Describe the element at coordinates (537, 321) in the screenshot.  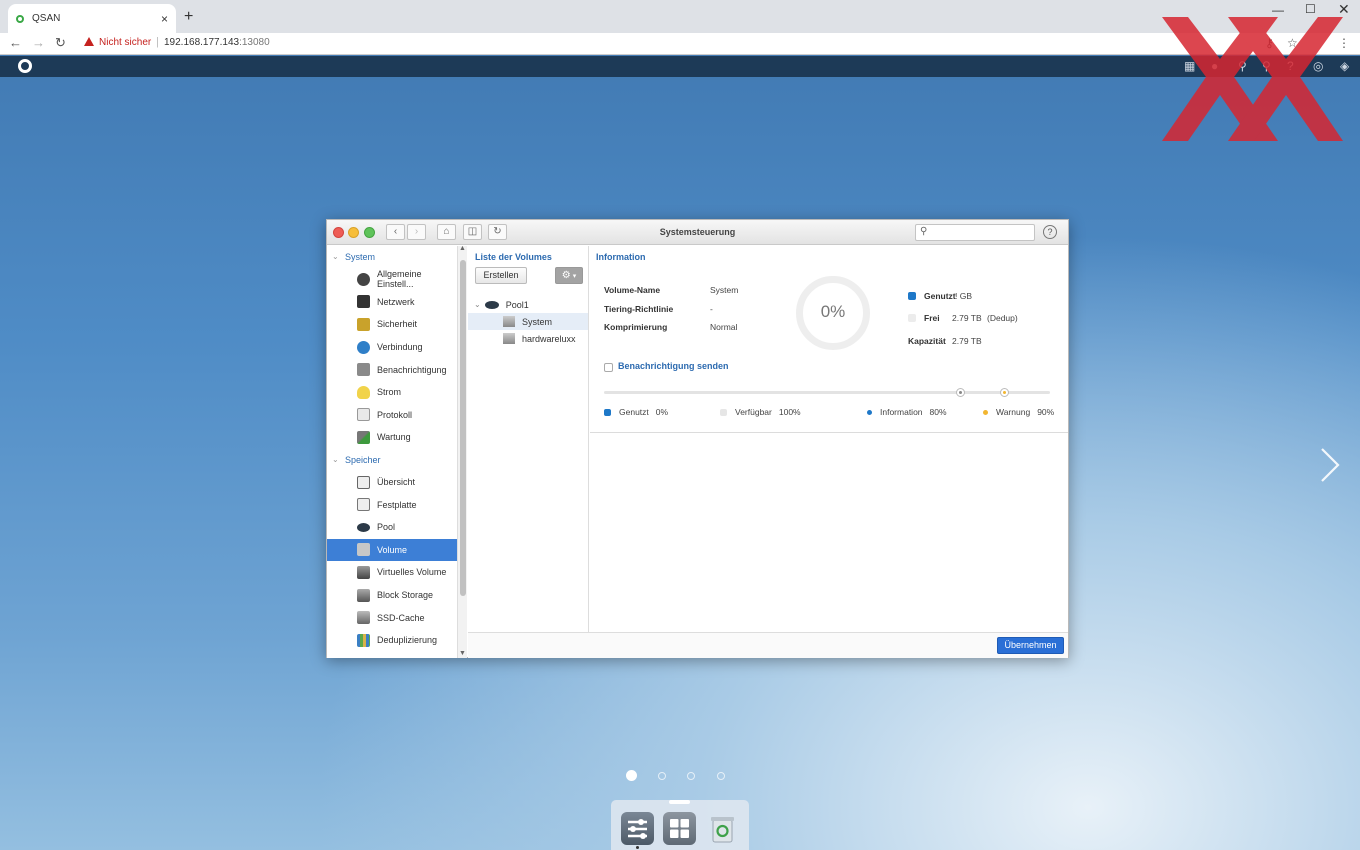
I see `tree-item-label: System` at that location.